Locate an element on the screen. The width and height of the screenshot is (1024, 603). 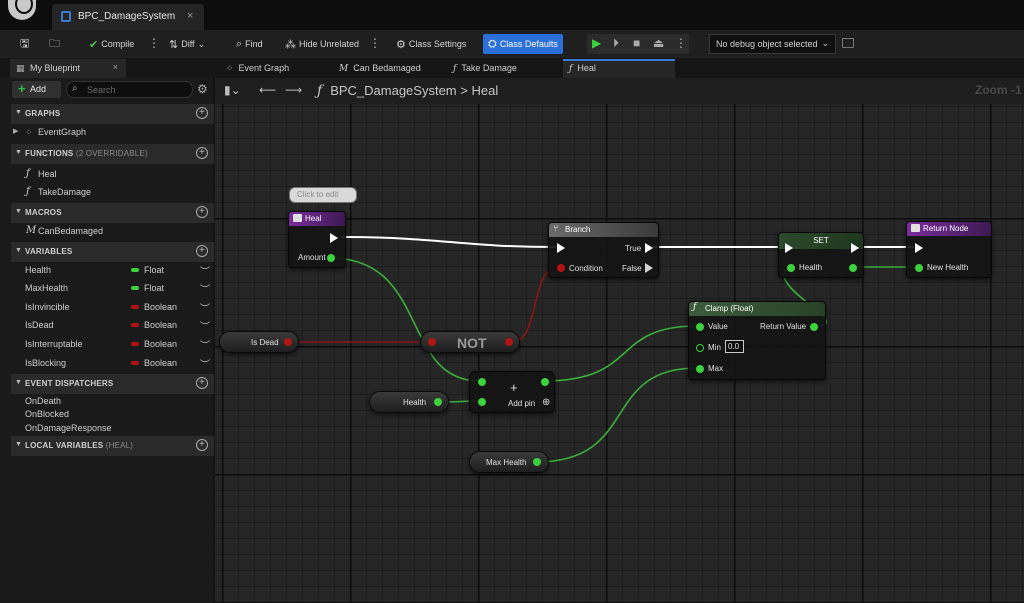
add-out-pin is located at coordinates (545, 382).